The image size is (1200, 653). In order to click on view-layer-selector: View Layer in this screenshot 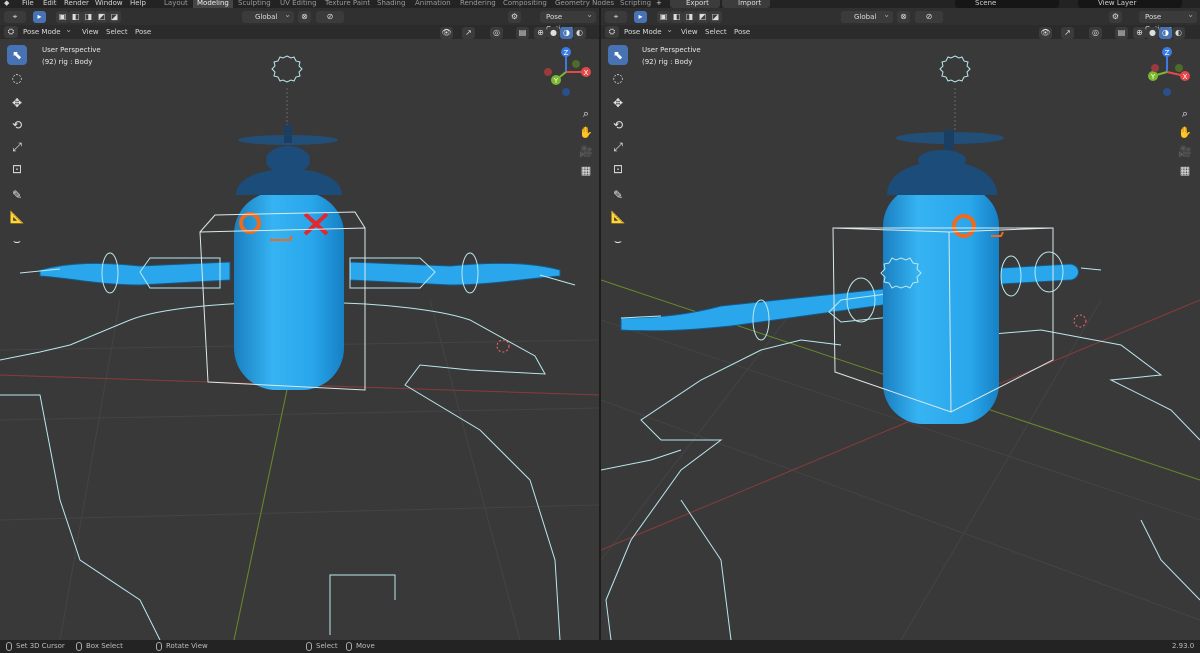, I will do `click(1130, 4)`.